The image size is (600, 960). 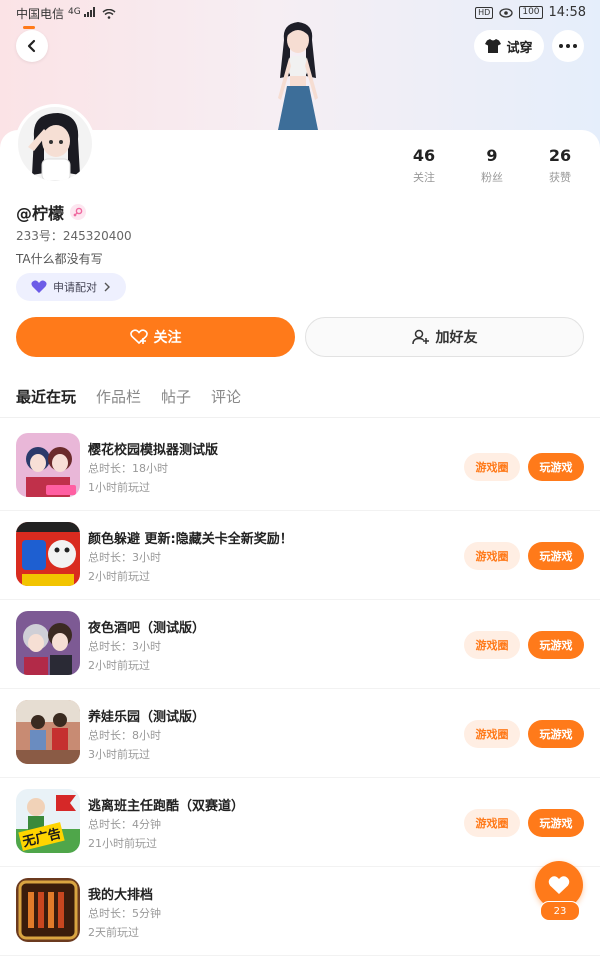 I want to click on username-row: @柠檬, so click(x=51, y=212).